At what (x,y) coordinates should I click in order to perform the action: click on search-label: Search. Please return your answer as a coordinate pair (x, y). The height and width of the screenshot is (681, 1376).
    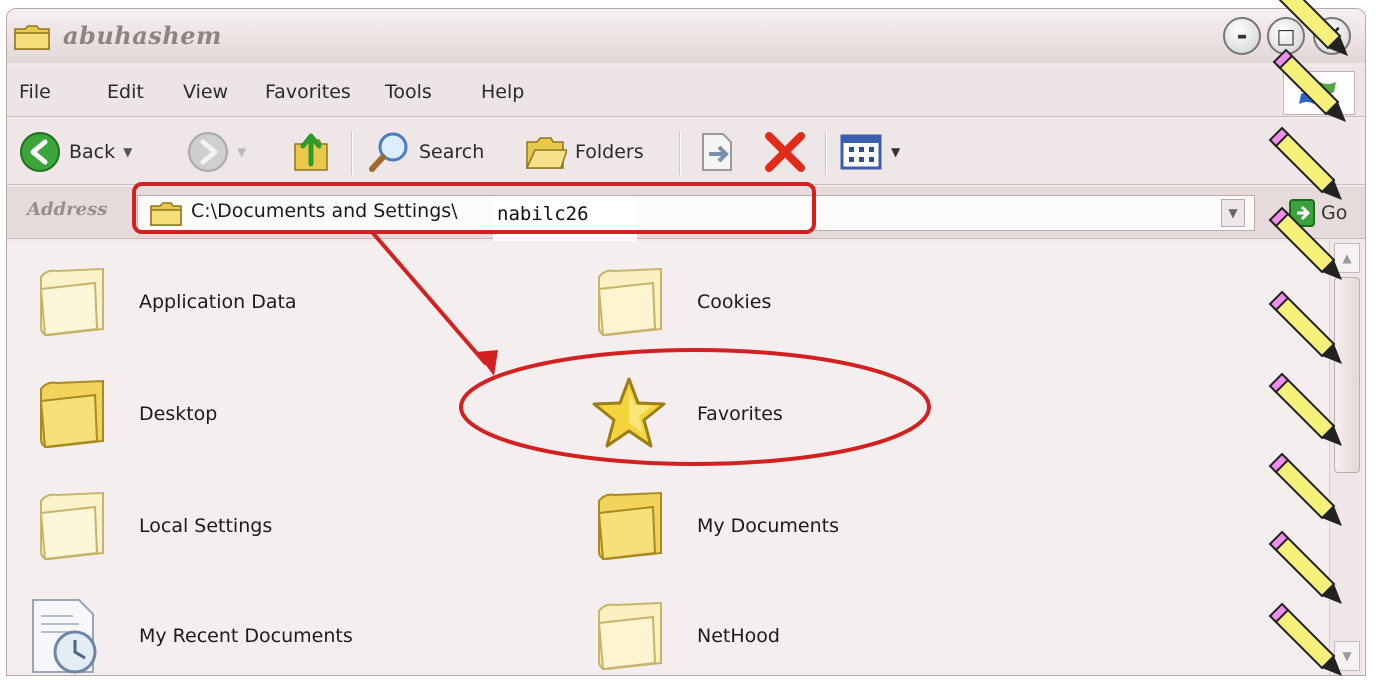
    Looking at the image, I should click on (452, 152).